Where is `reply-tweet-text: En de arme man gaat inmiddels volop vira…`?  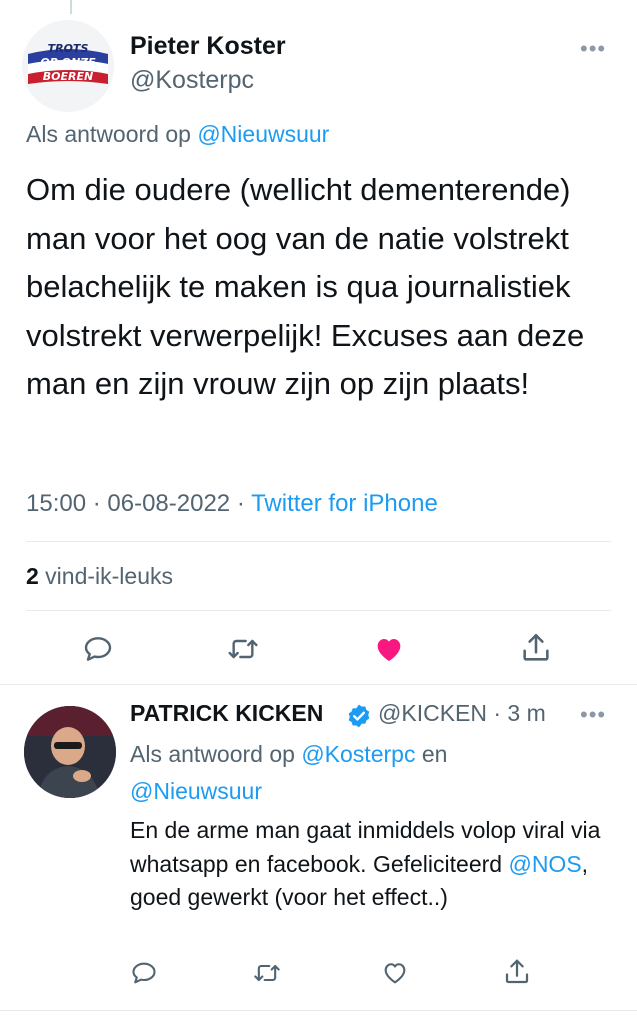
reply-tweet-text: En de arme man gaat inmiddels volop vira… is located at coordinates (375, 864).